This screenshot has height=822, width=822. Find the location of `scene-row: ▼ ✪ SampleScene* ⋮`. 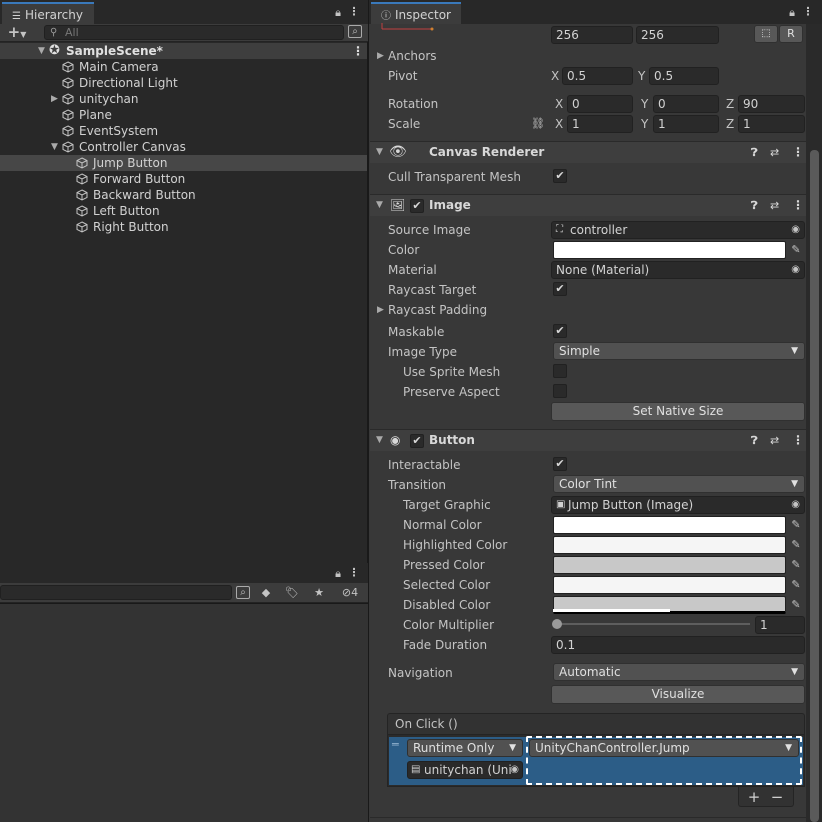

scene-row: ▼ ✪ SampleScene* ⋮ is located at coordinates (183, 51).